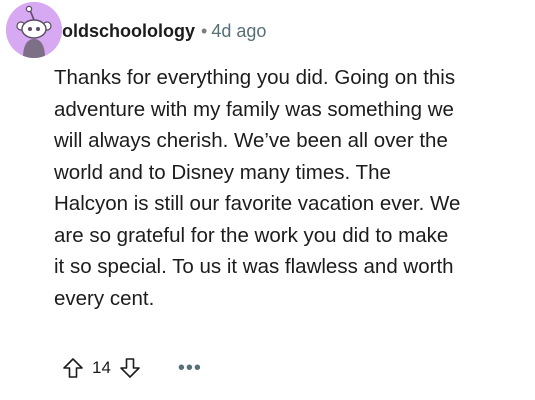 This screenshot has height=400, width=535. Describe the element at coordinates (238, 31) in the screenshot. I see `timestamp: 4d ago` at that location.